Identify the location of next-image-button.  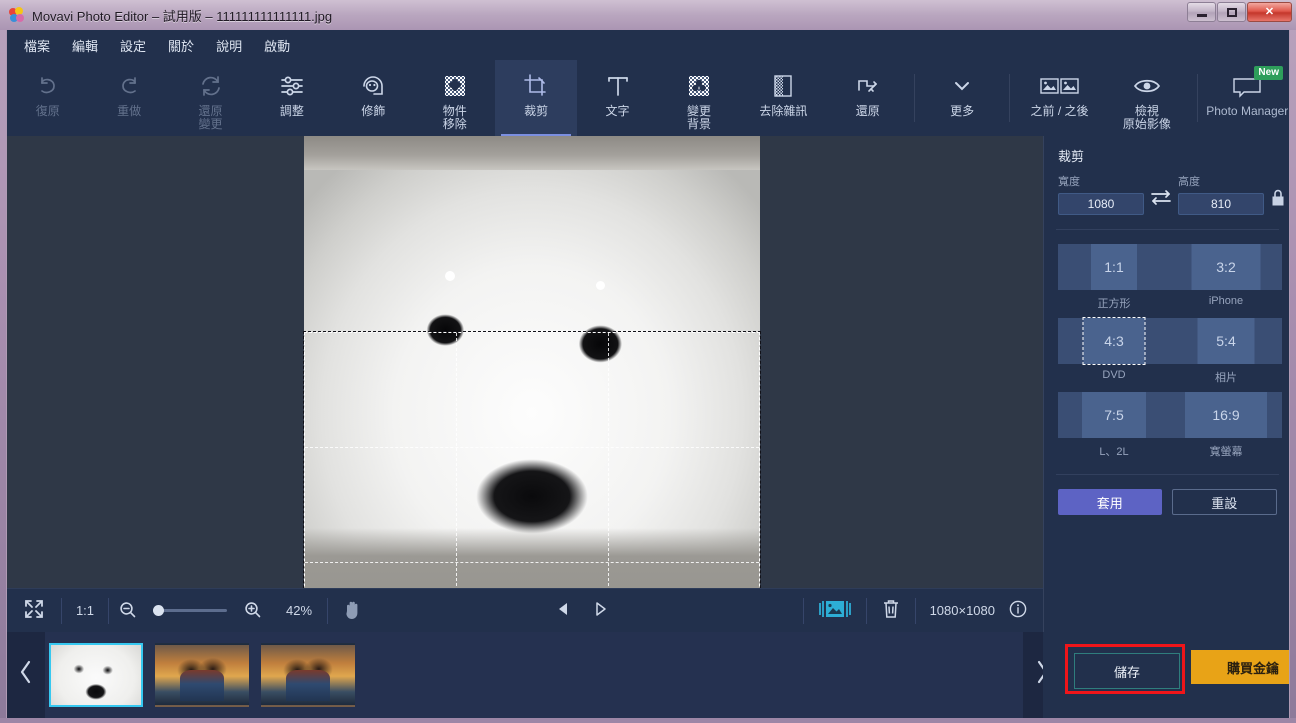
(600, 611).